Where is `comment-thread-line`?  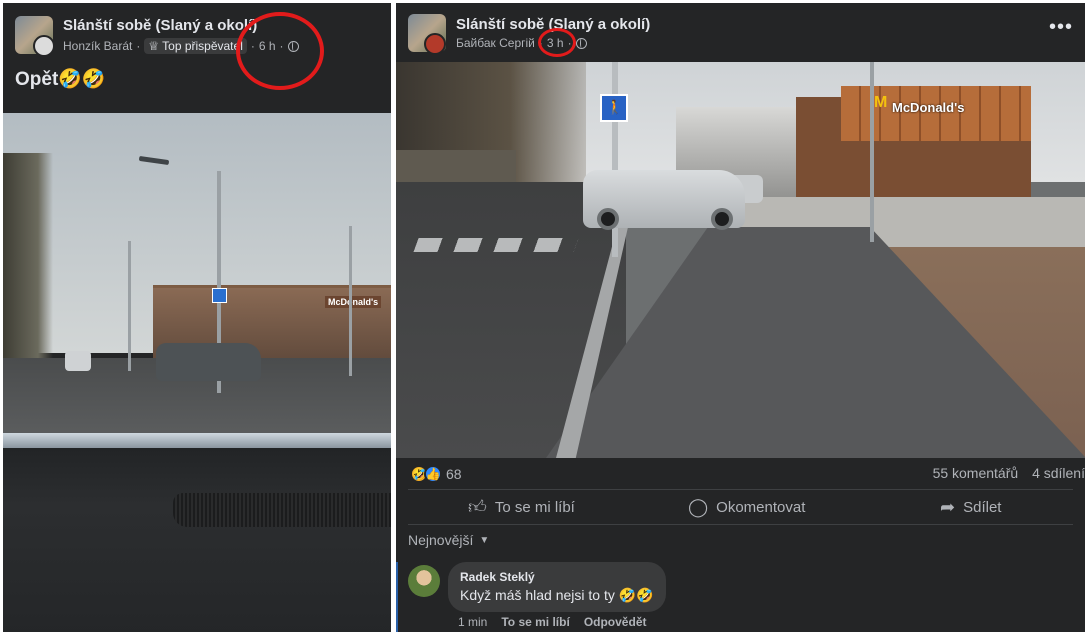
comment-thread-line is located at coordinates (397, 597).